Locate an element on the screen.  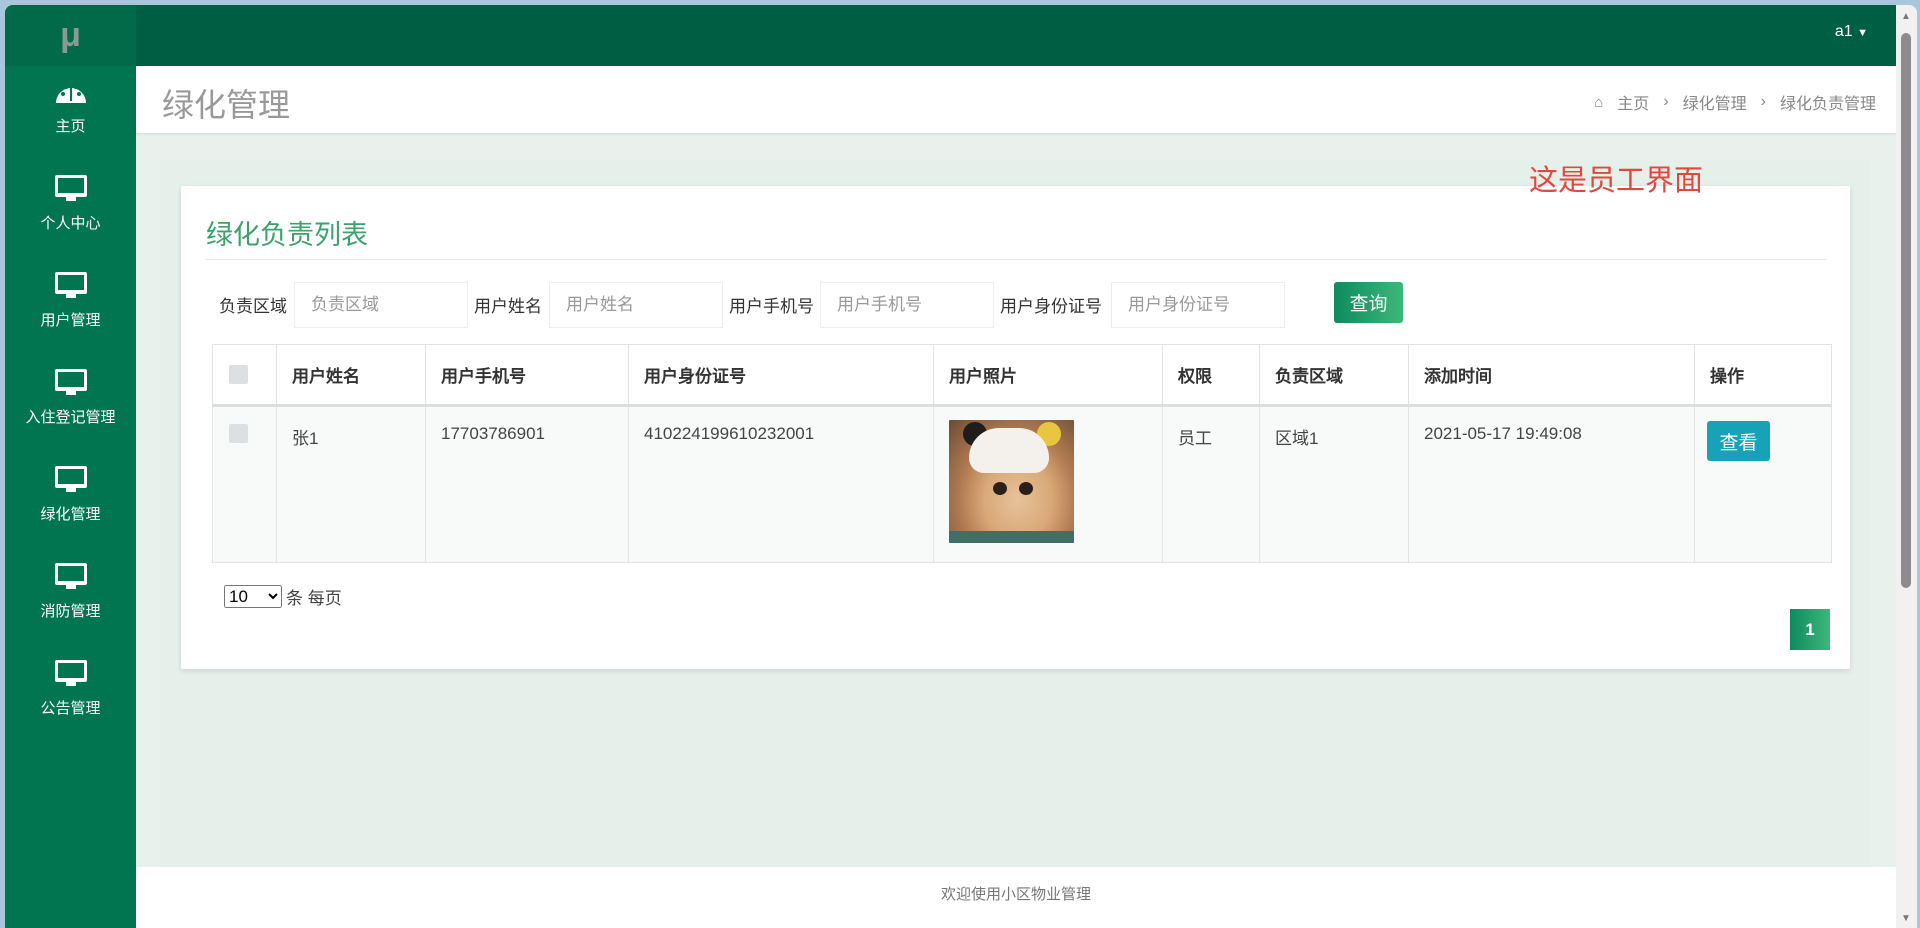
column-header: 用户手机号 is located at coordinates (527, 375).